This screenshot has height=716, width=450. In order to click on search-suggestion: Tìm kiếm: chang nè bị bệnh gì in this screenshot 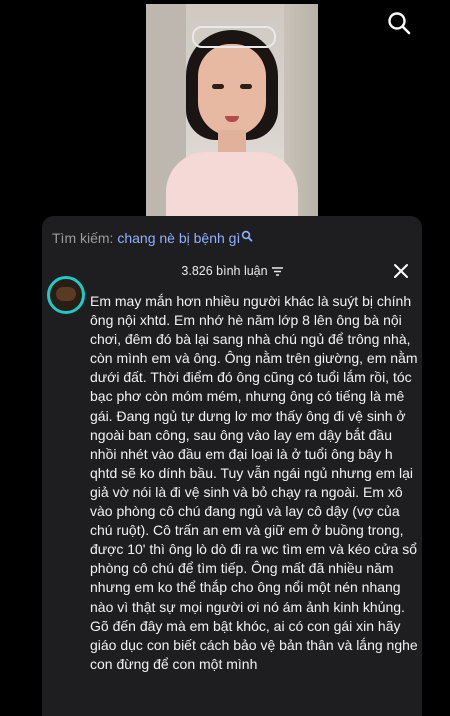, I will do `click(217, 238)`.